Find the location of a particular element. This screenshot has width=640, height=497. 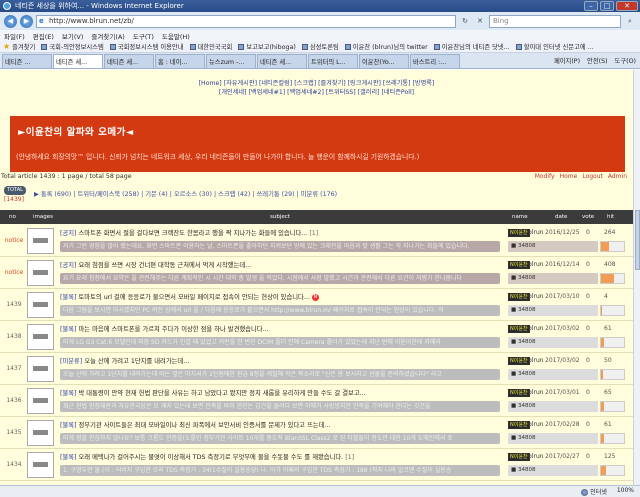

admin-link: Admin is located at coordinates (617, 176).